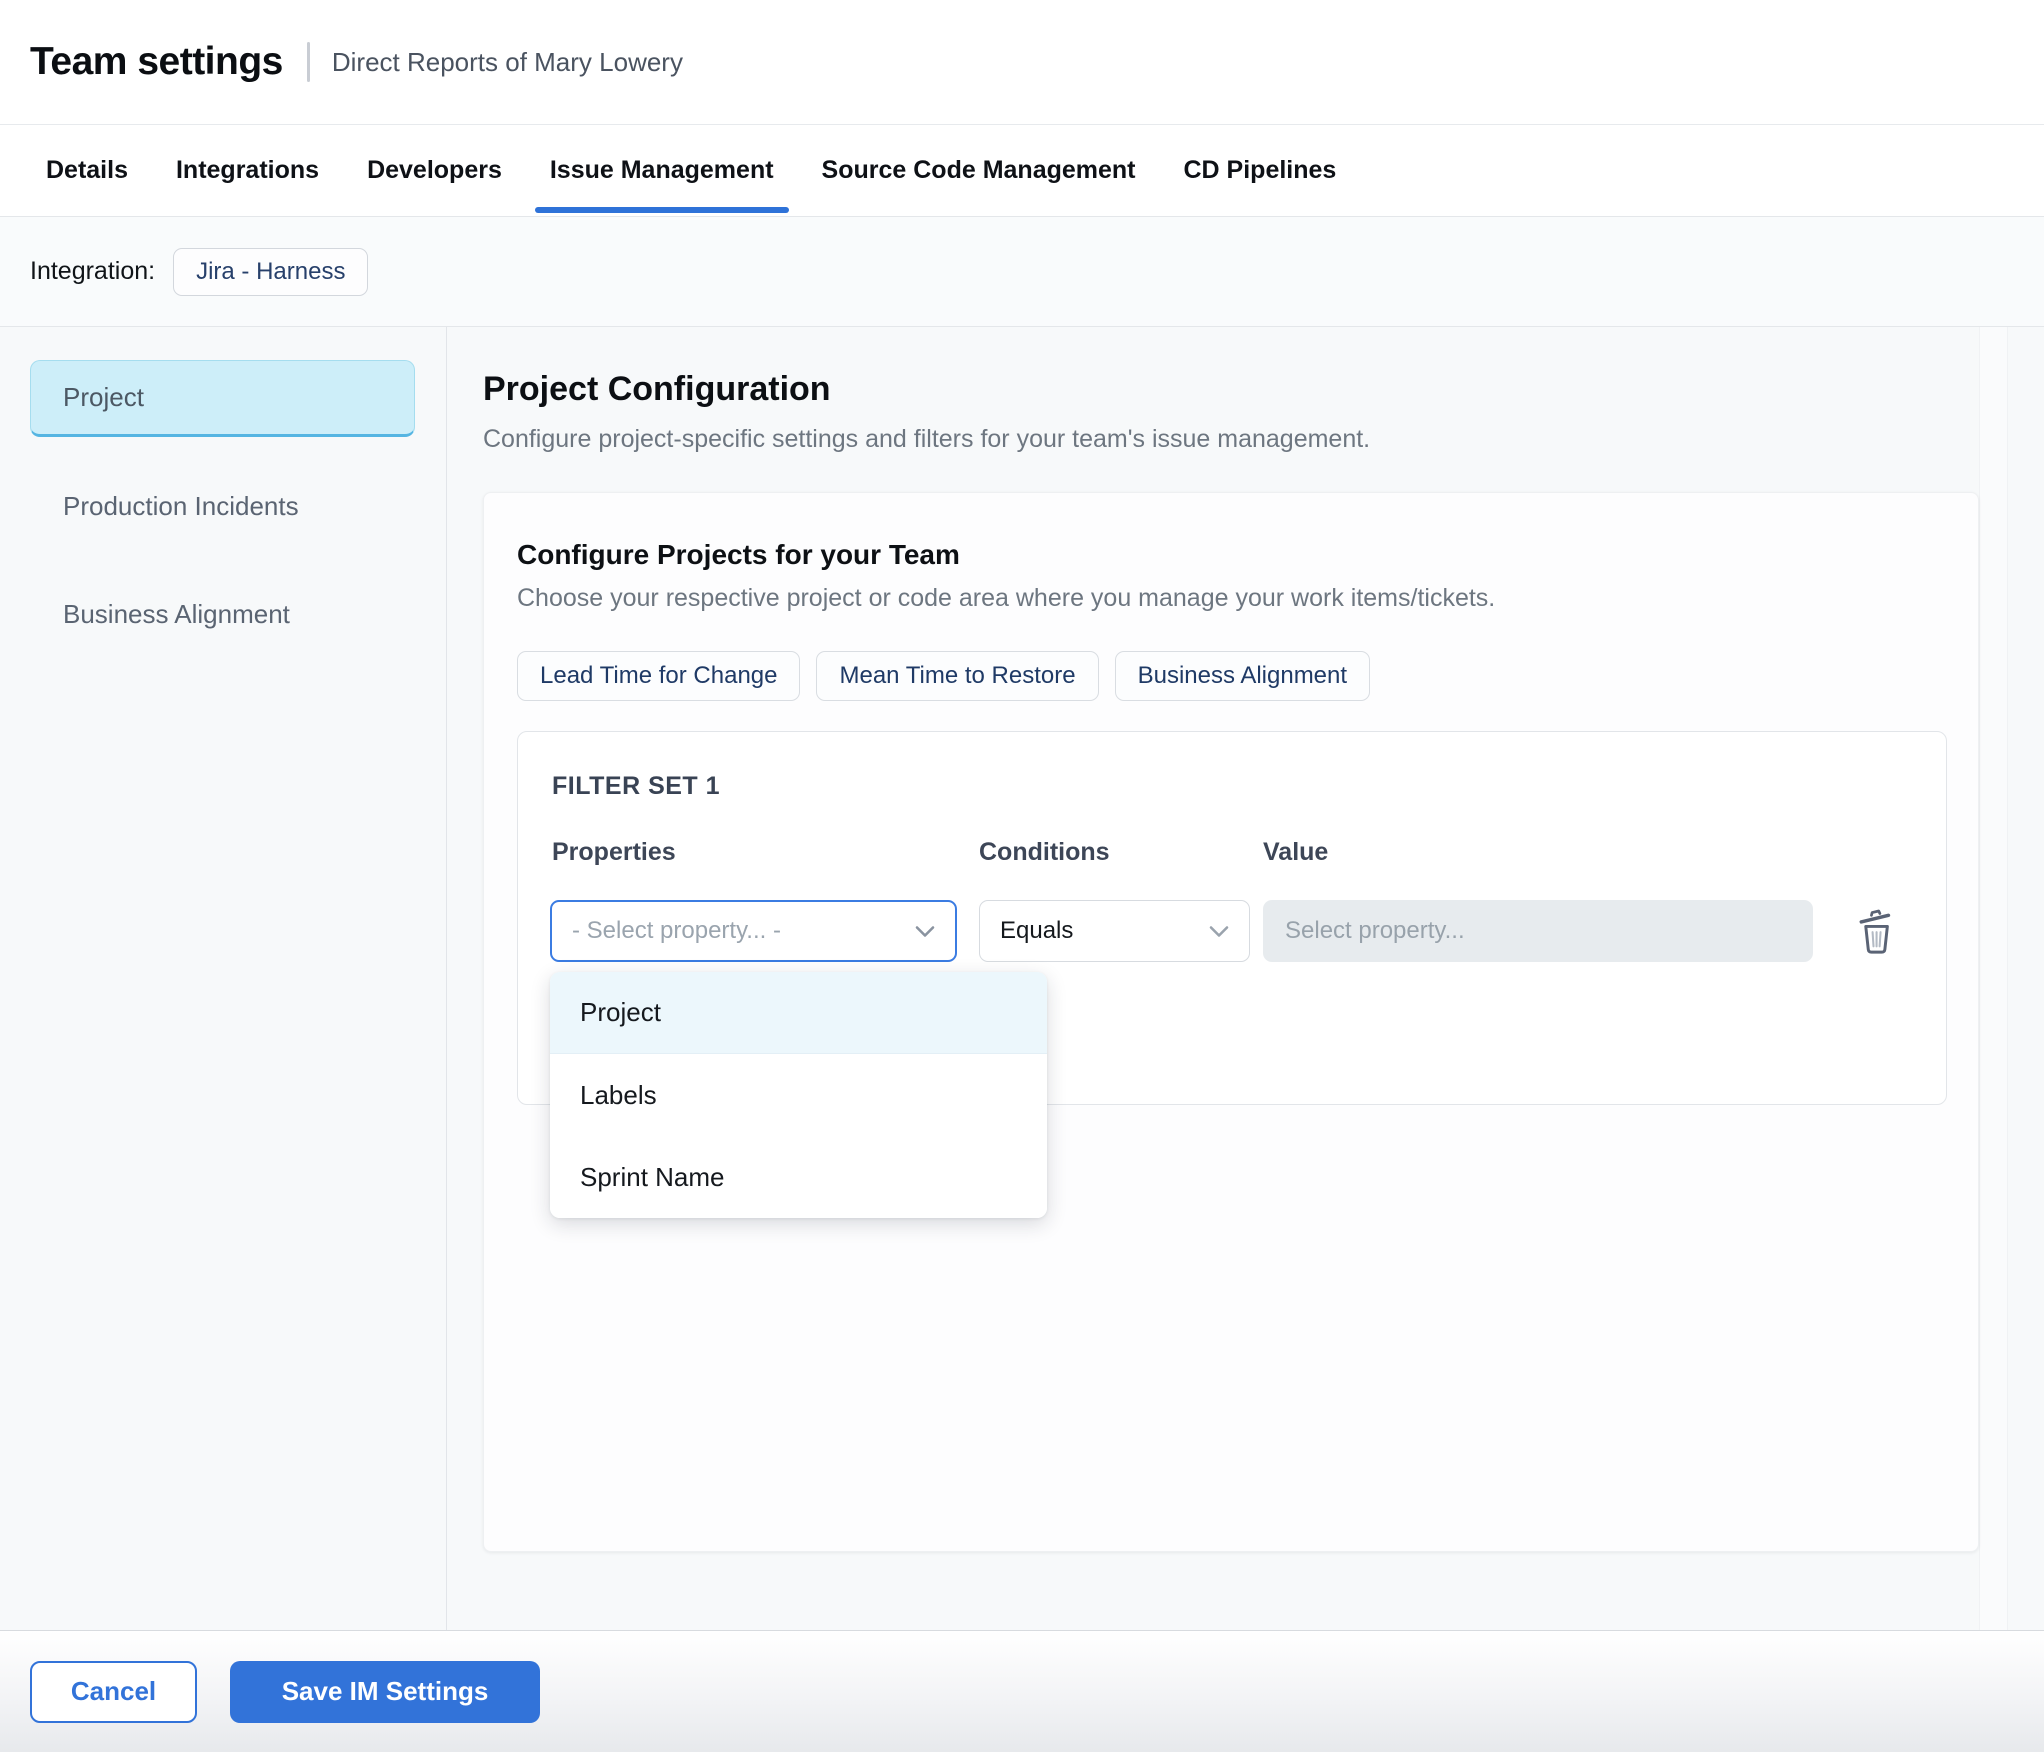  I want to click on tab-details: Details, so click(87, 170).